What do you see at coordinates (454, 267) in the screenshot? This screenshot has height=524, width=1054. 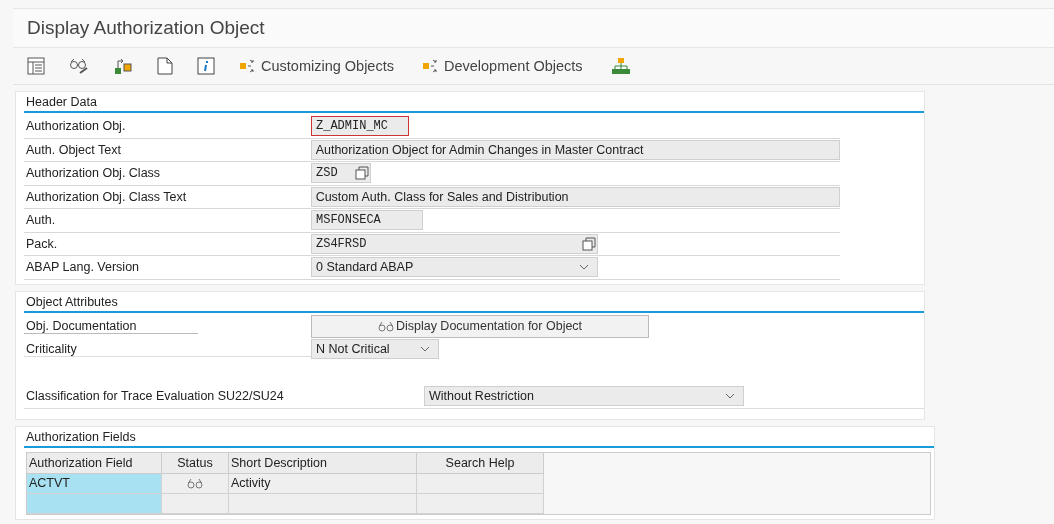 I see `dropdown: 0 Standard ABAP` at bounding box center [454, 267].